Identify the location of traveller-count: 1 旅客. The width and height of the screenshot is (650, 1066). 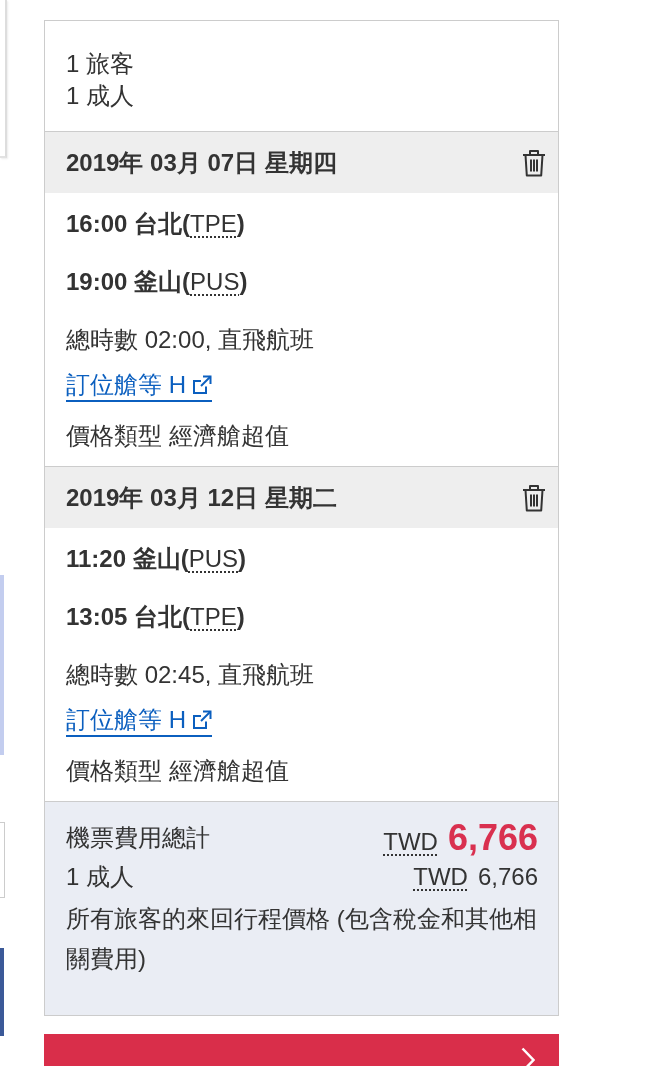
(100, 64).